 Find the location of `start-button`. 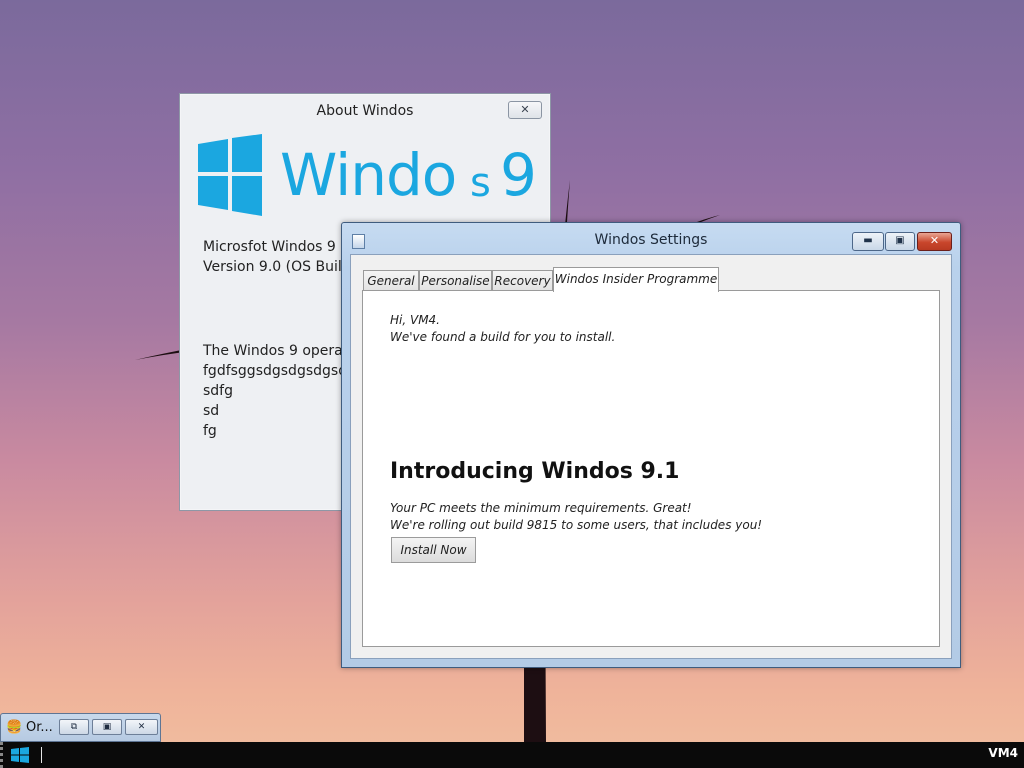

start-button is located at coordinates (18, 755).